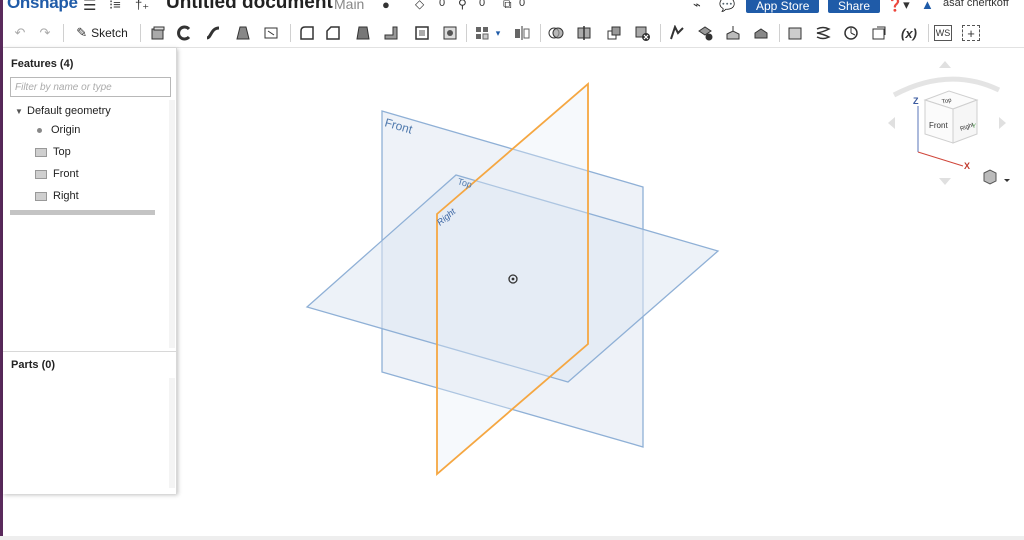 The height and width of the screenshot is (540, 1024). Describe the element at coordinates (172, 433) in the screenshot. I see `parts-list-vertical-scrollbar` at that location.